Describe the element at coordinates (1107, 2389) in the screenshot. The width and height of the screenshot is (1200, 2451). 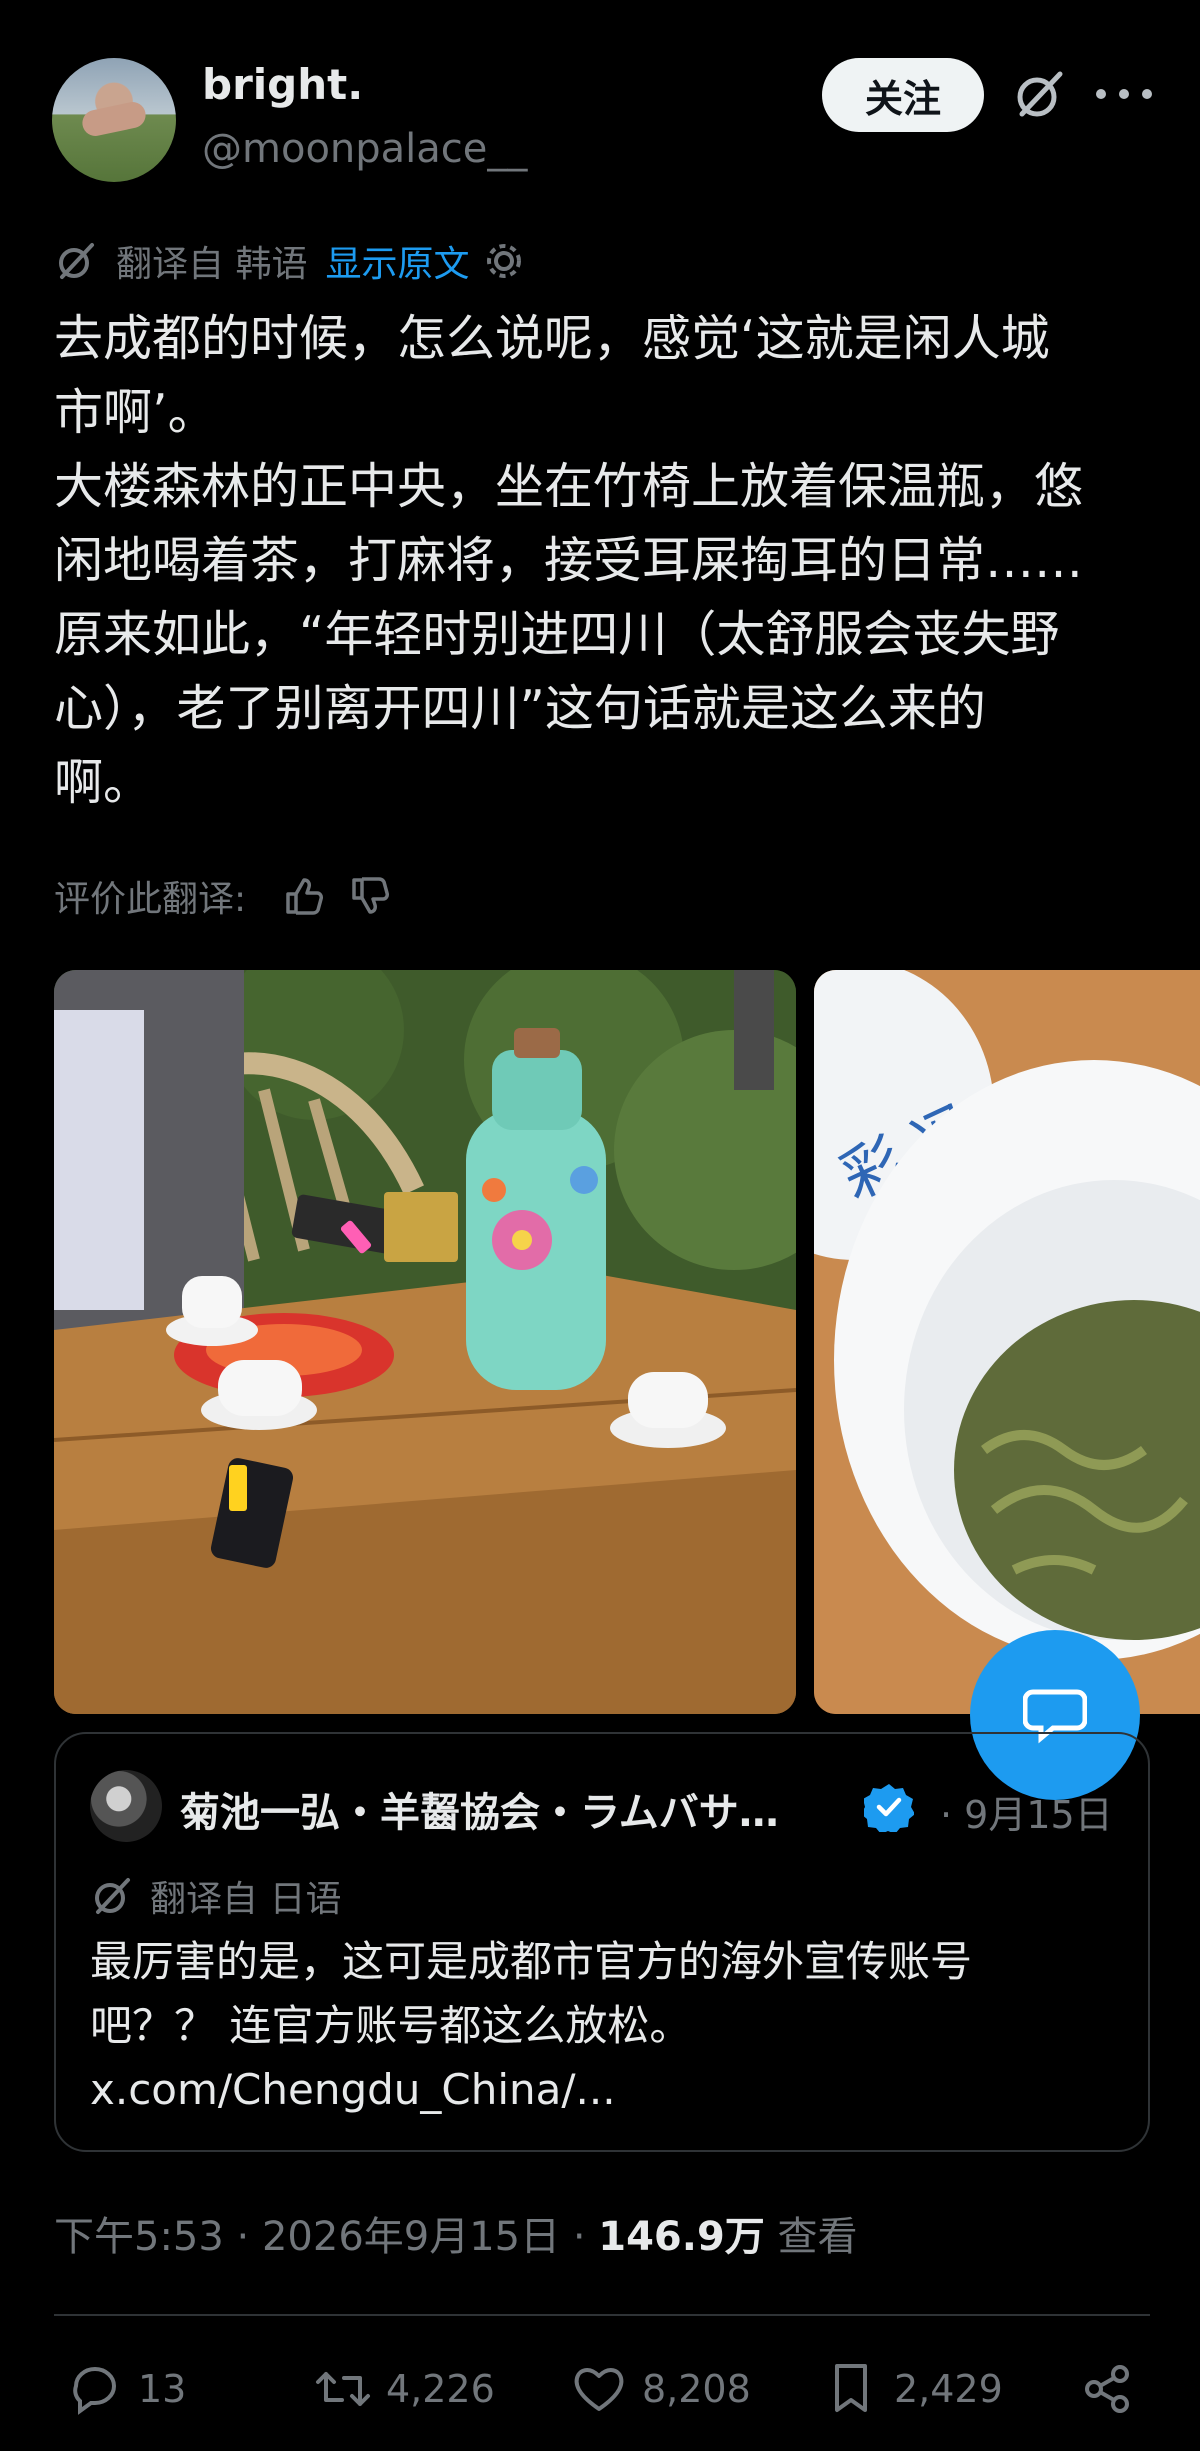
I see `share-icon` at that location.